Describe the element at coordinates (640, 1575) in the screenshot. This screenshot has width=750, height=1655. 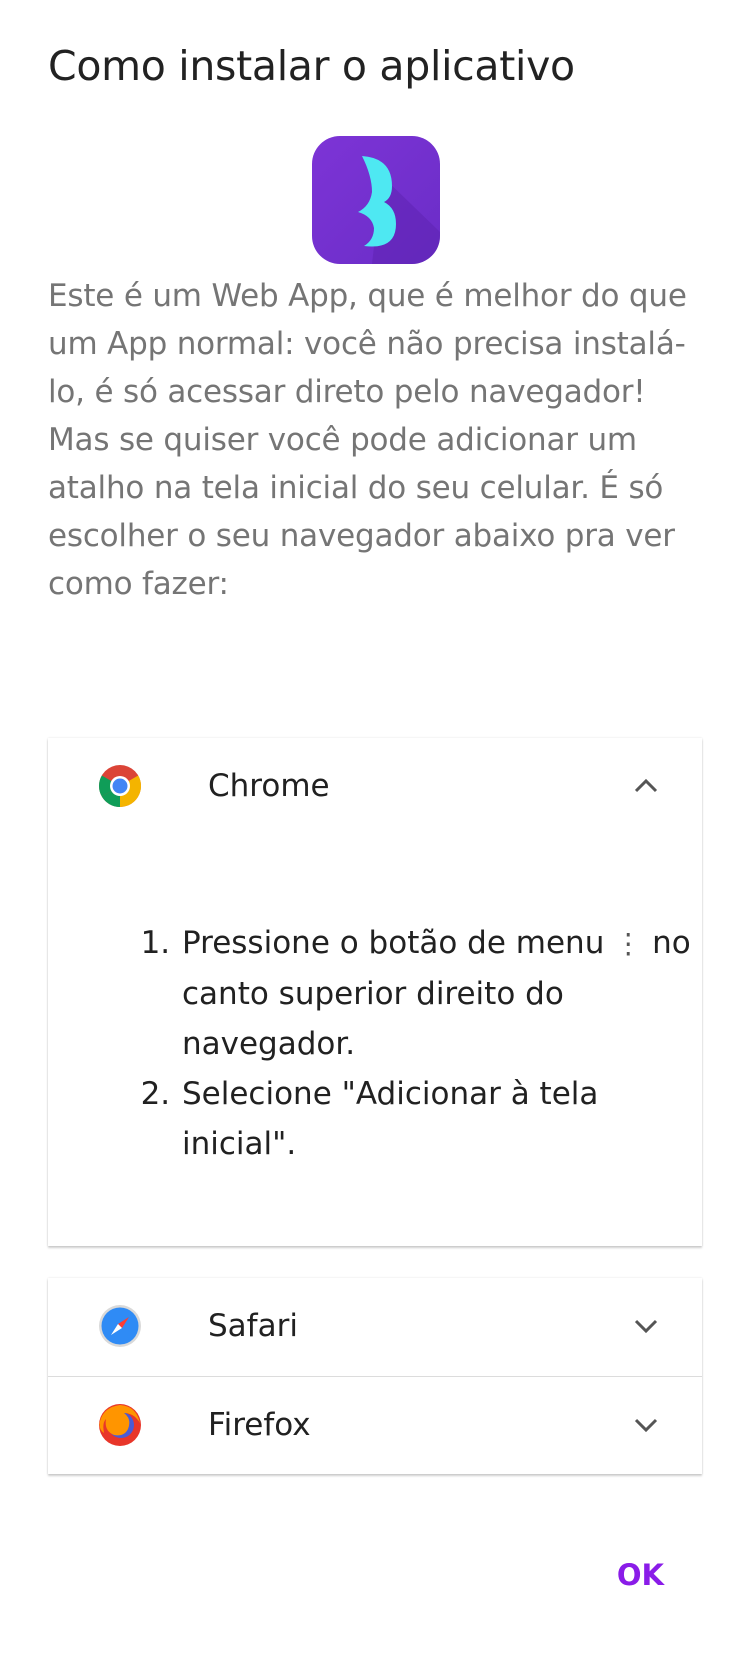
I see `ok-button: OK` at that location.